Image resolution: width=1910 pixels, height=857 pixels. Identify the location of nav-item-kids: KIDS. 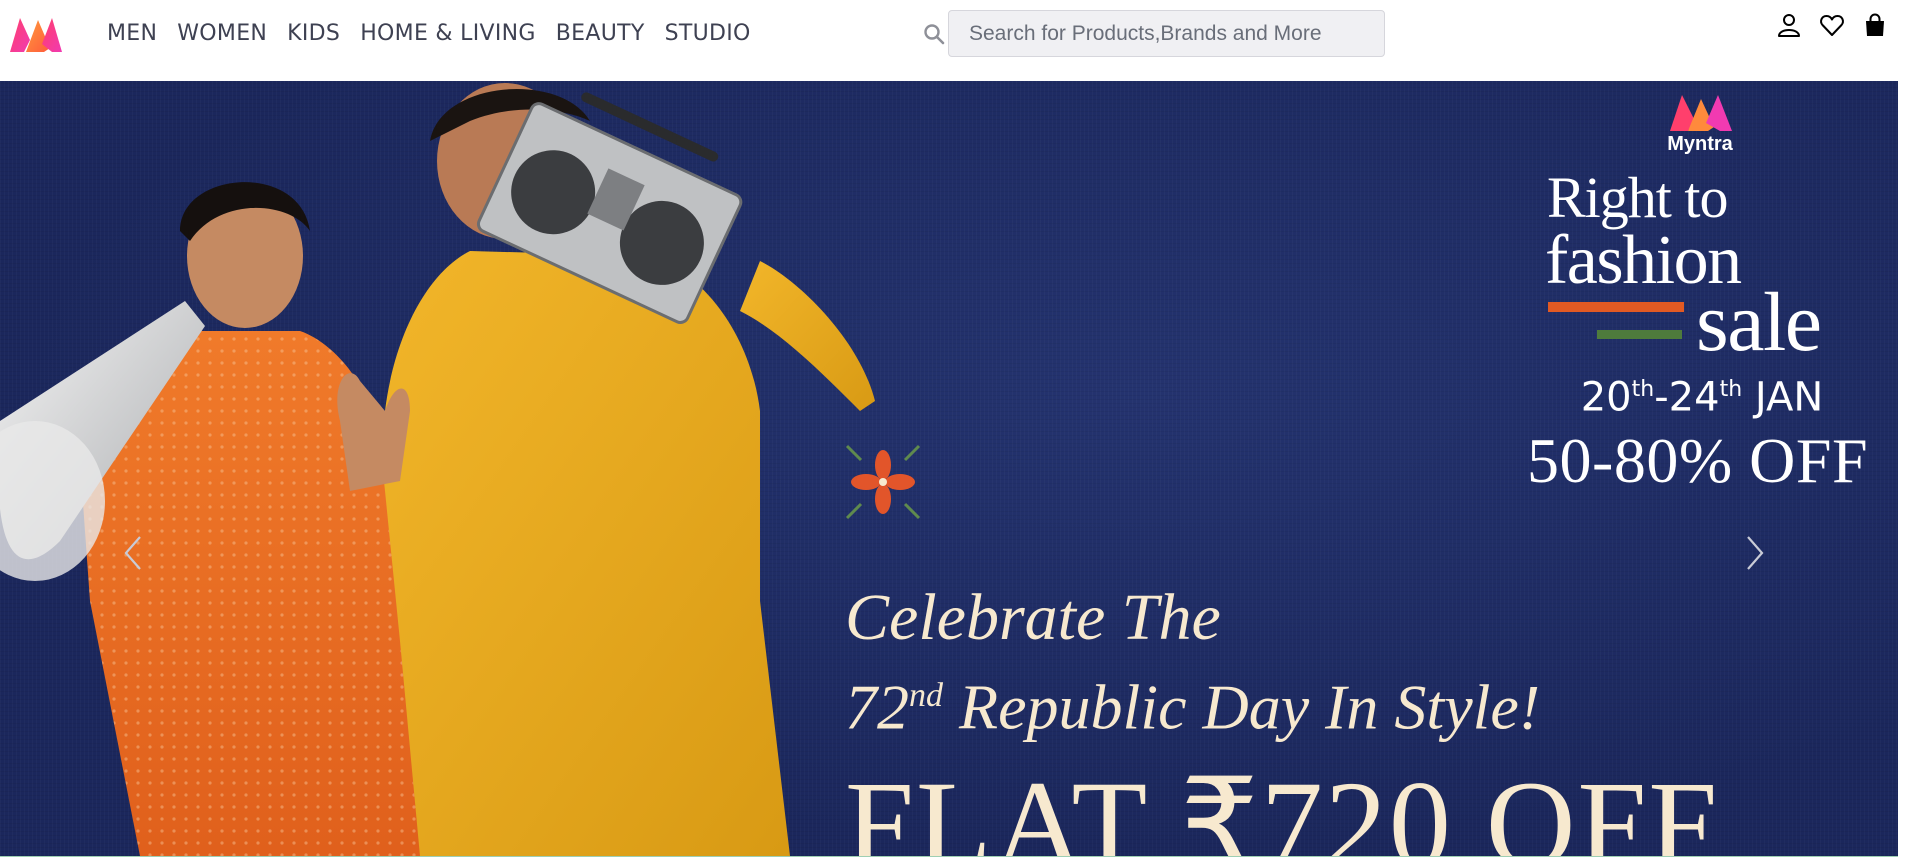
(313, 33).